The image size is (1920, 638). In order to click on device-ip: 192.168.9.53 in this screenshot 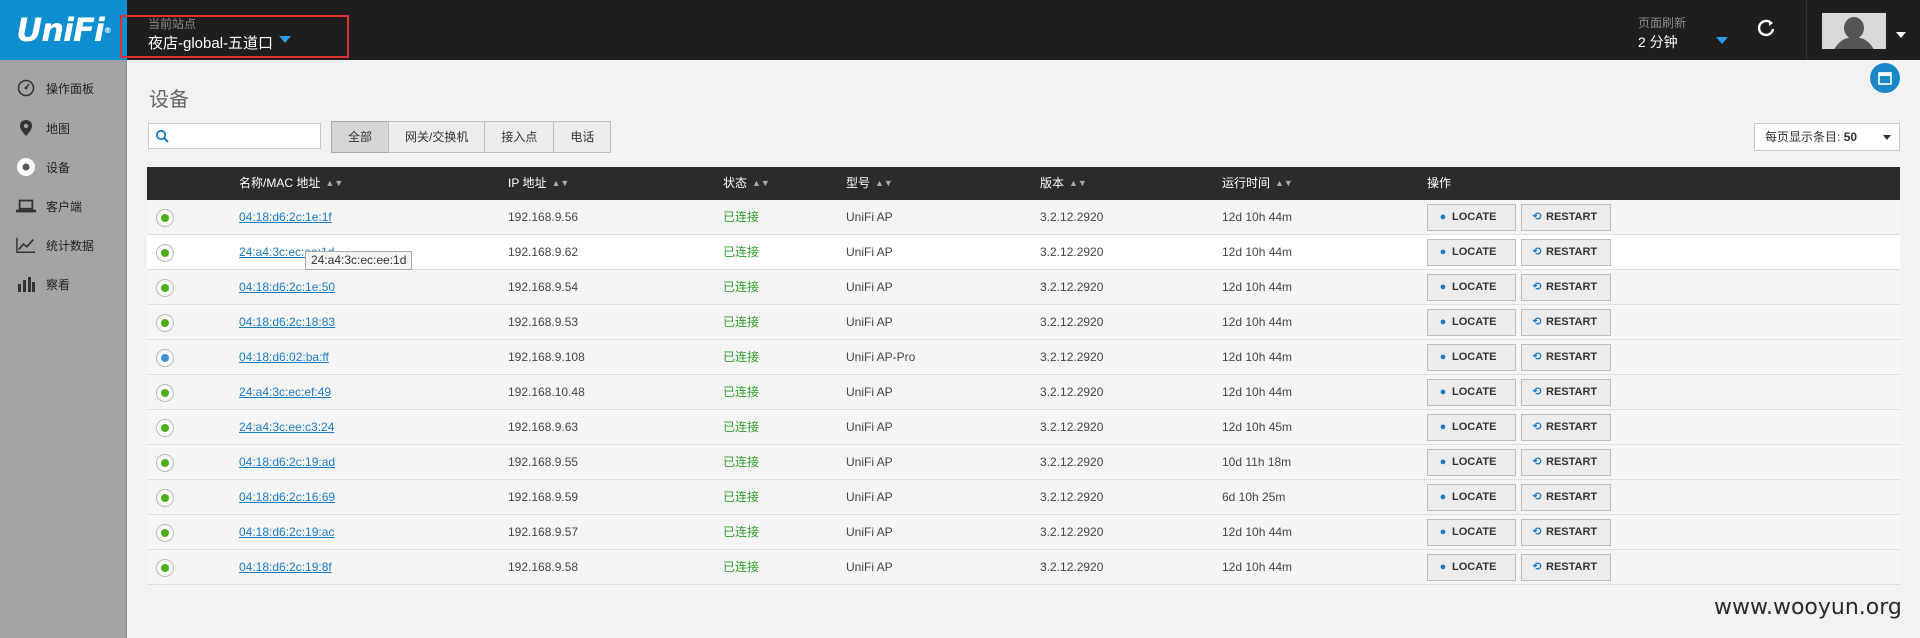, I will do `click(543, 322)`.